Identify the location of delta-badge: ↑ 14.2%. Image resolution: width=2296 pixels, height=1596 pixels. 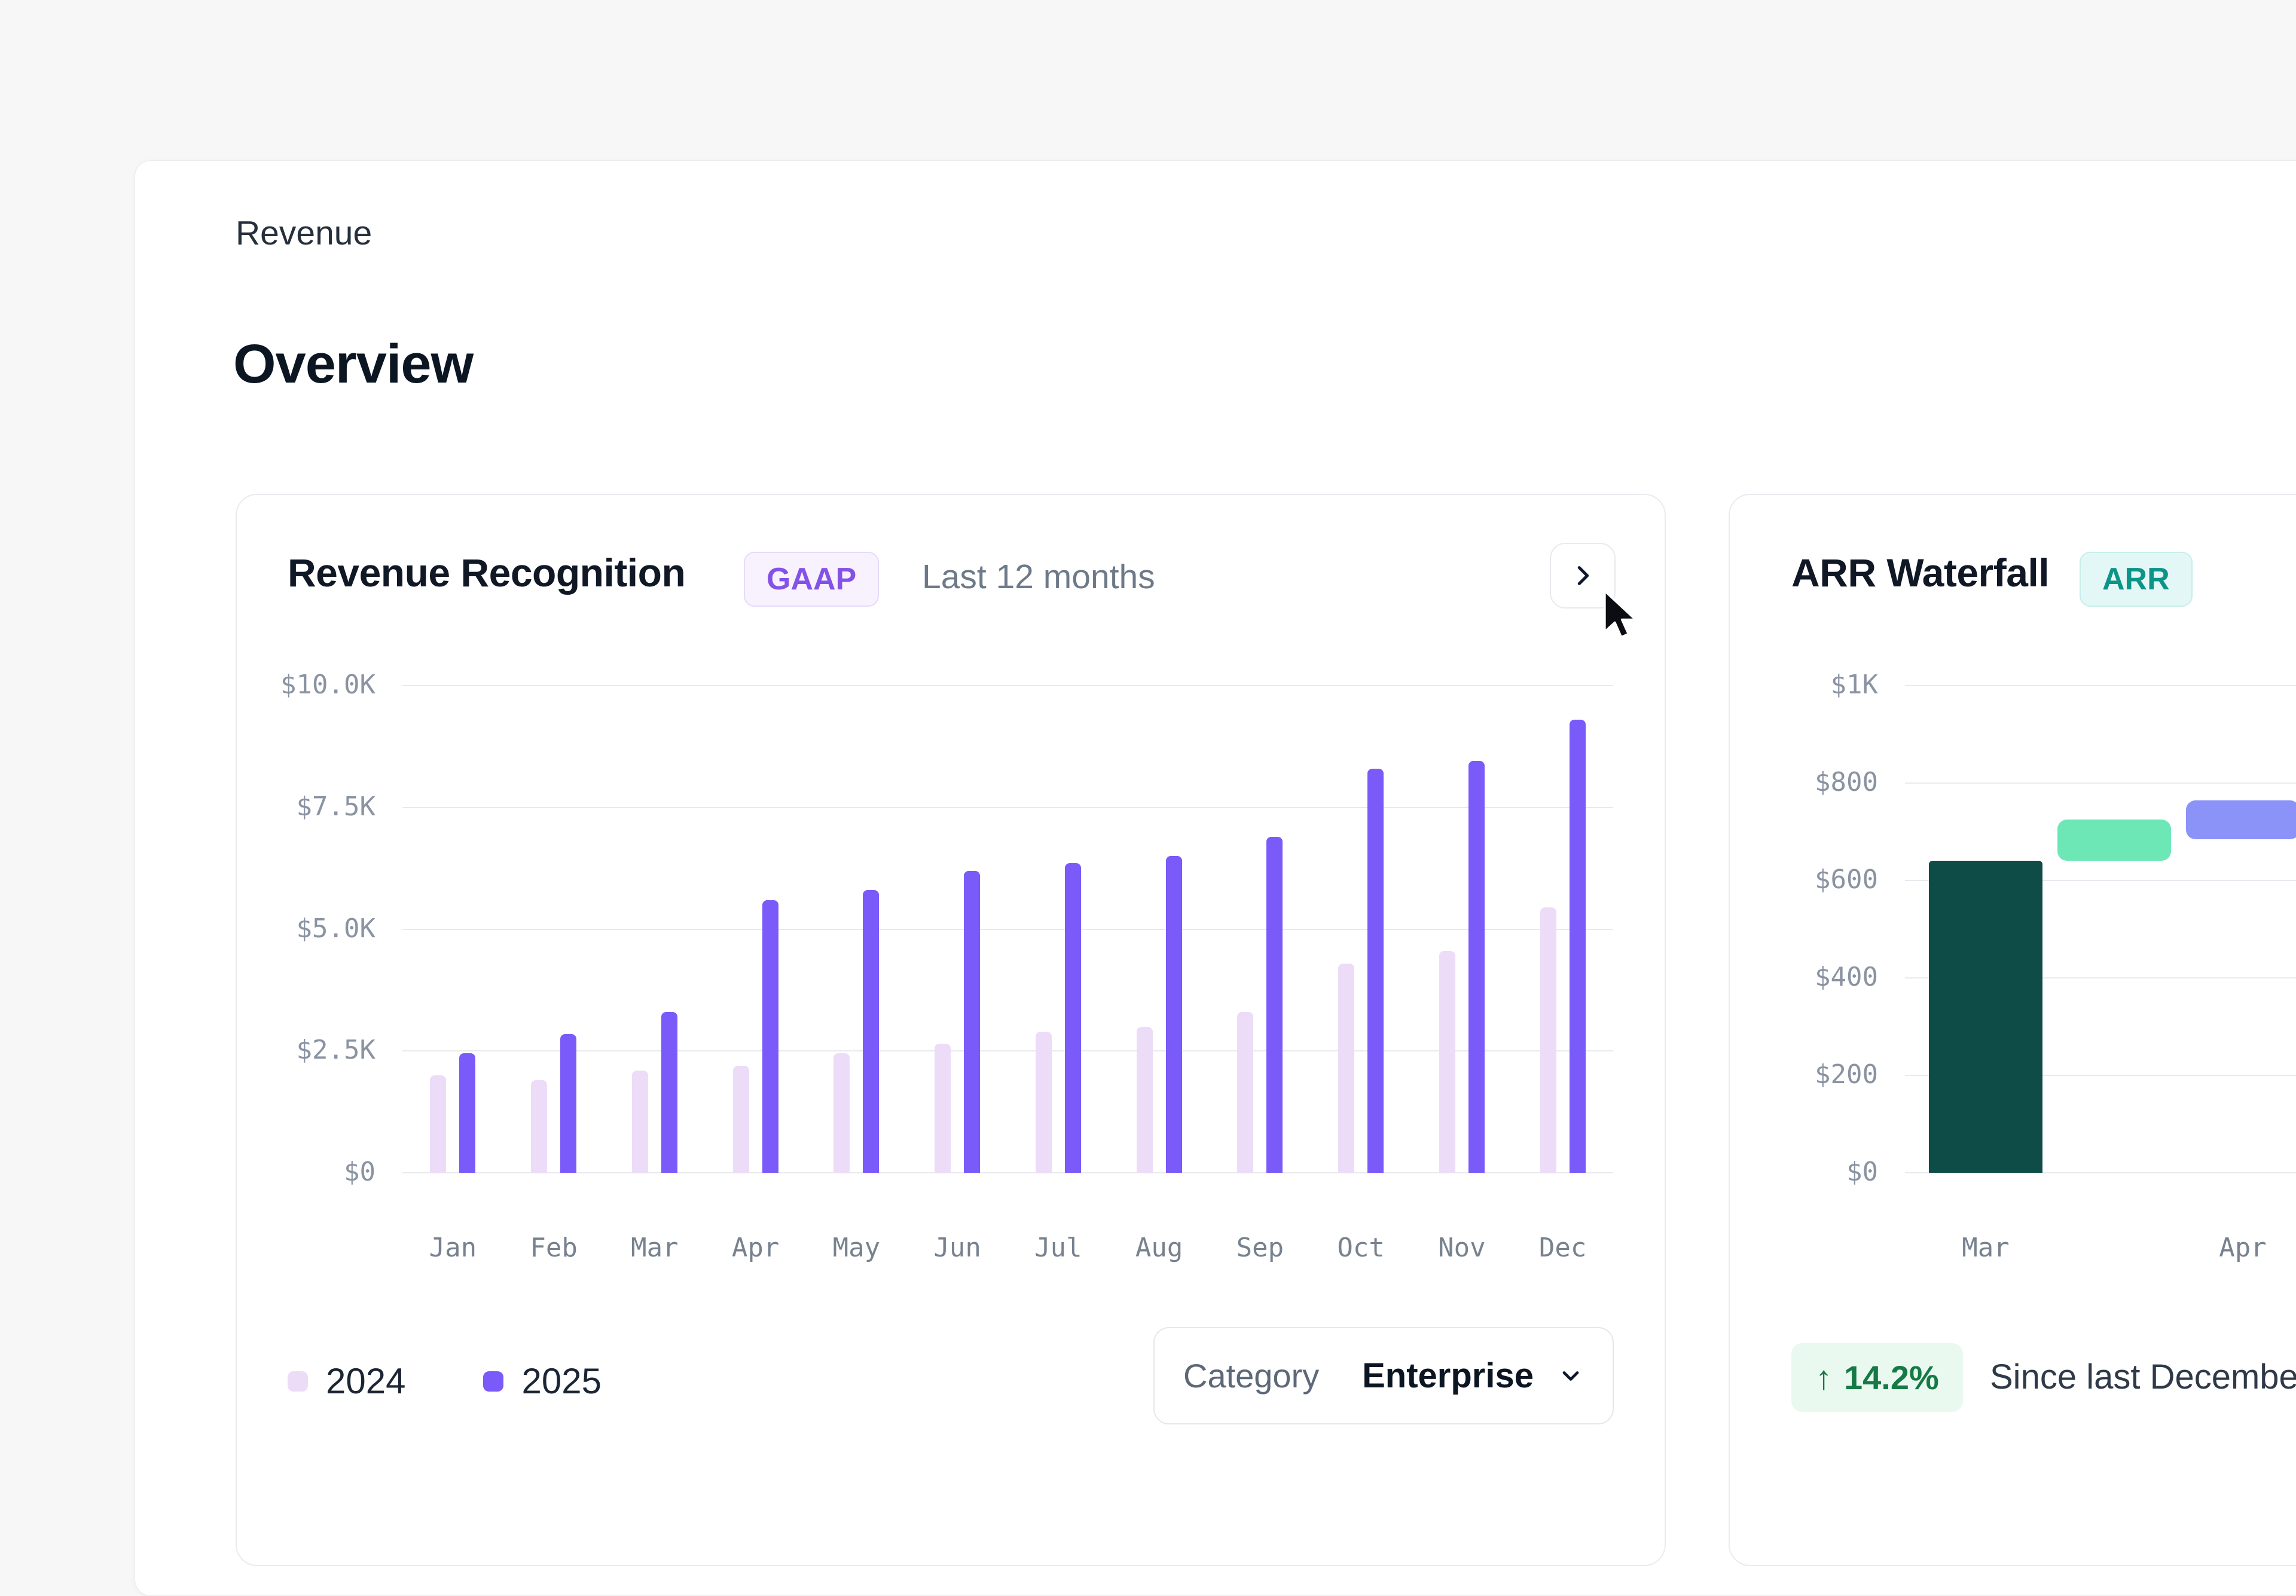
(1877, 1377).